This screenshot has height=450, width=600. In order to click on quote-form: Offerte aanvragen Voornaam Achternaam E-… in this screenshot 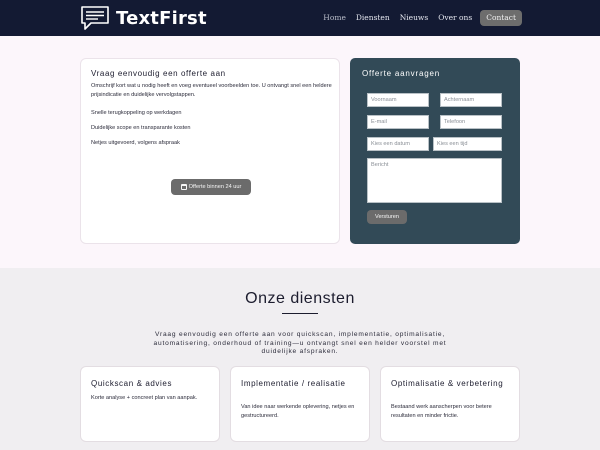, I will do `click(435, 151)`.